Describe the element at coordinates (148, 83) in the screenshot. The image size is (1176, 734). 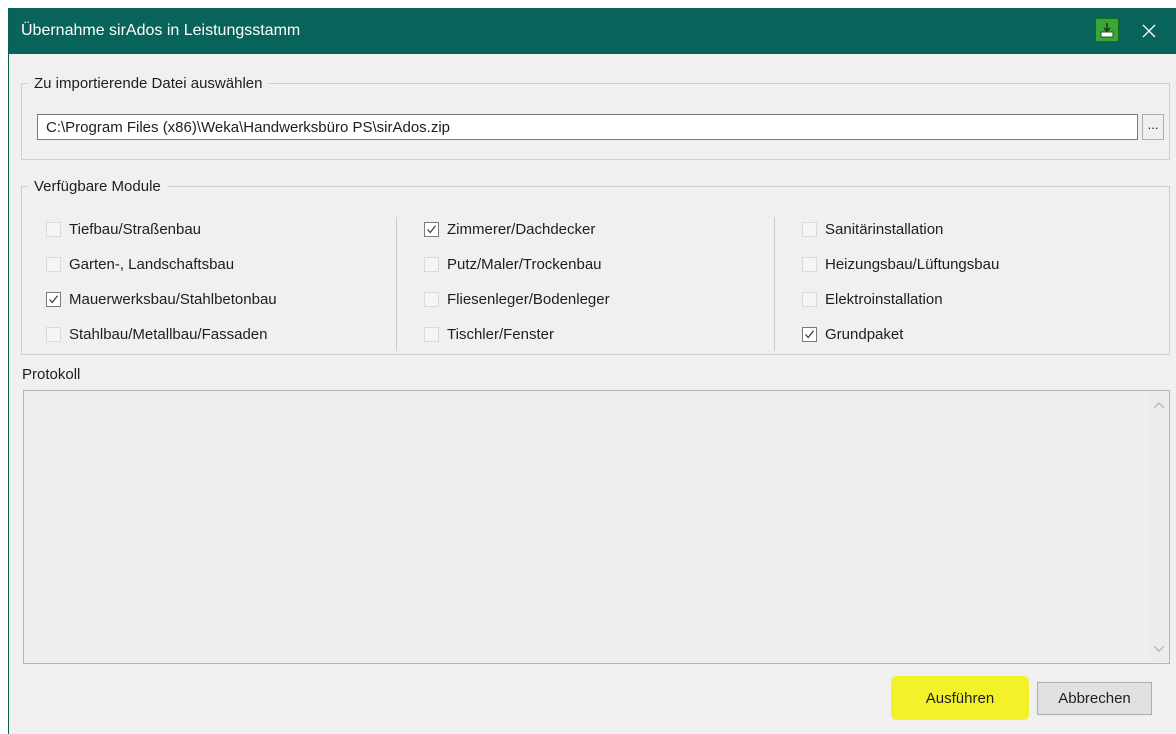
I see `file-selection-legend: Zu importierende Datei auswählen` at that location.